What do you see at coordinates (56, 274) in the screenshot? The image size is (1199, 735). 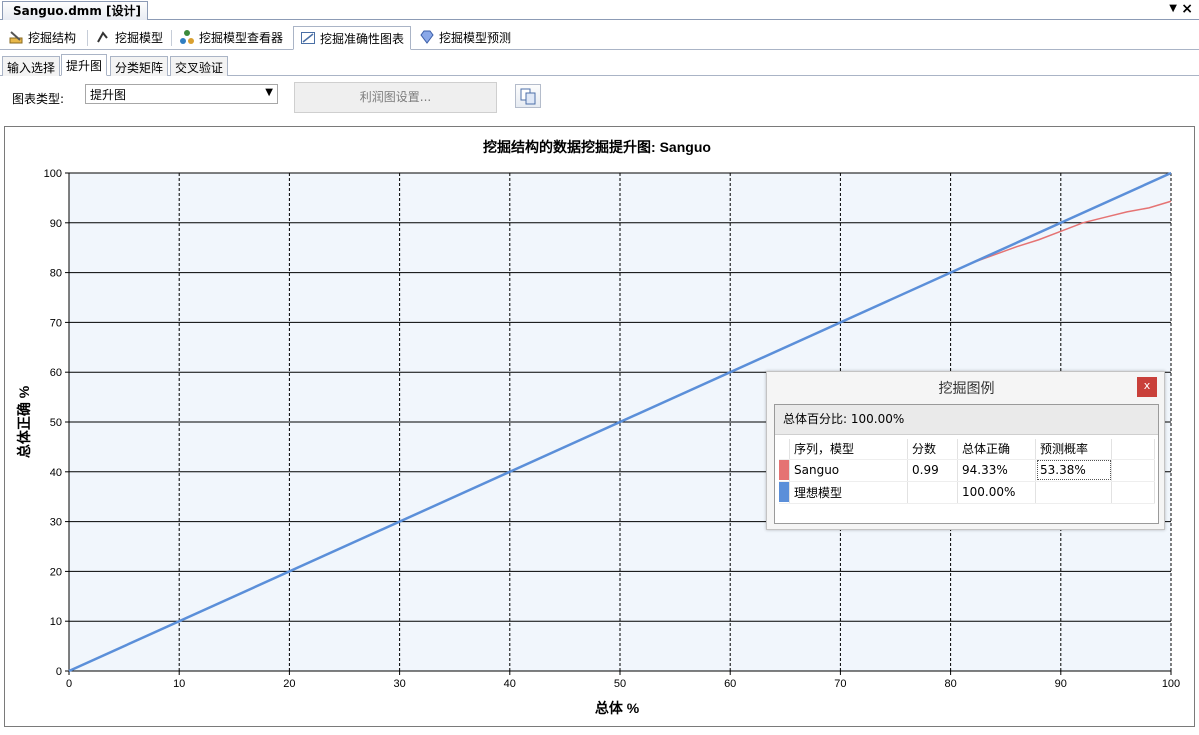 I see `y-tick-label: 80` at bounding box center [56, 274].